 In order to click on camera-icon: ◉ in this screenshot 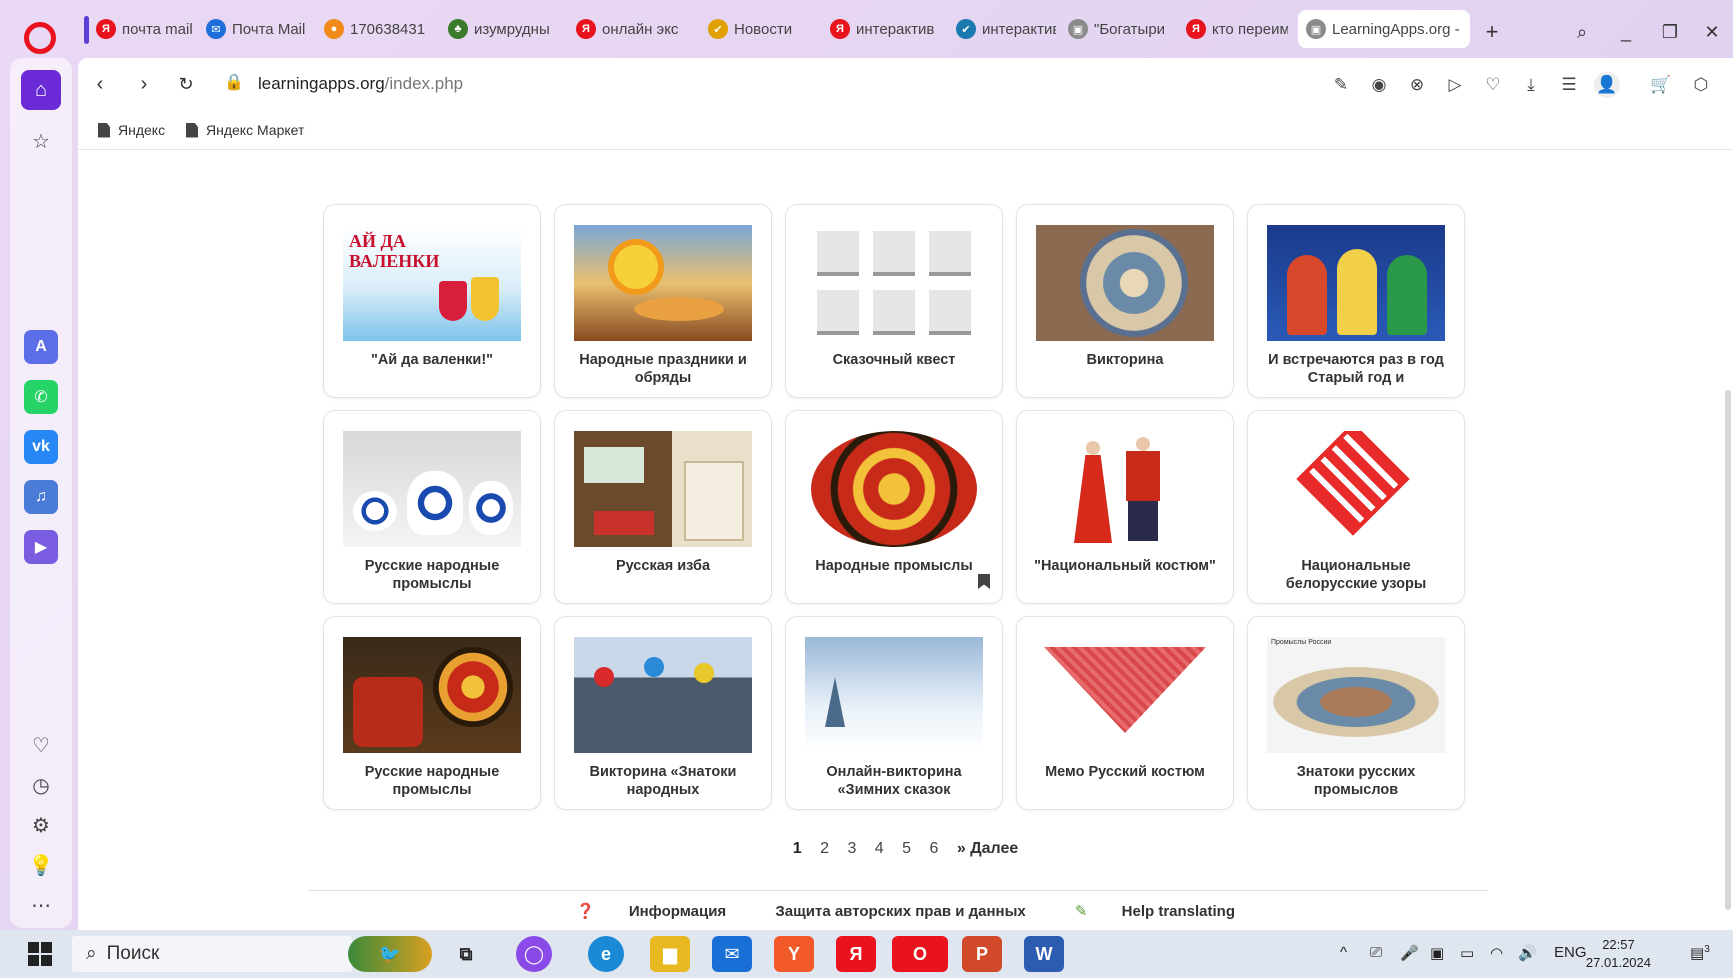, I will do `click(1379, 85)`.